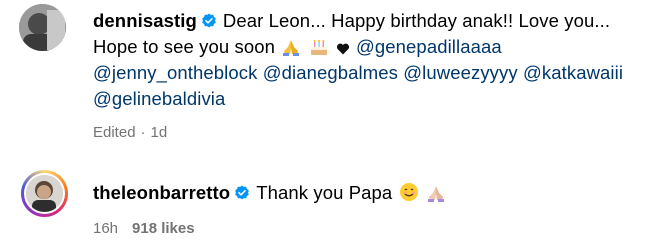  Describe the element at coordinates (460, 72) in the screenshot. I see `mention-link: @luweezyyyy` at that location.